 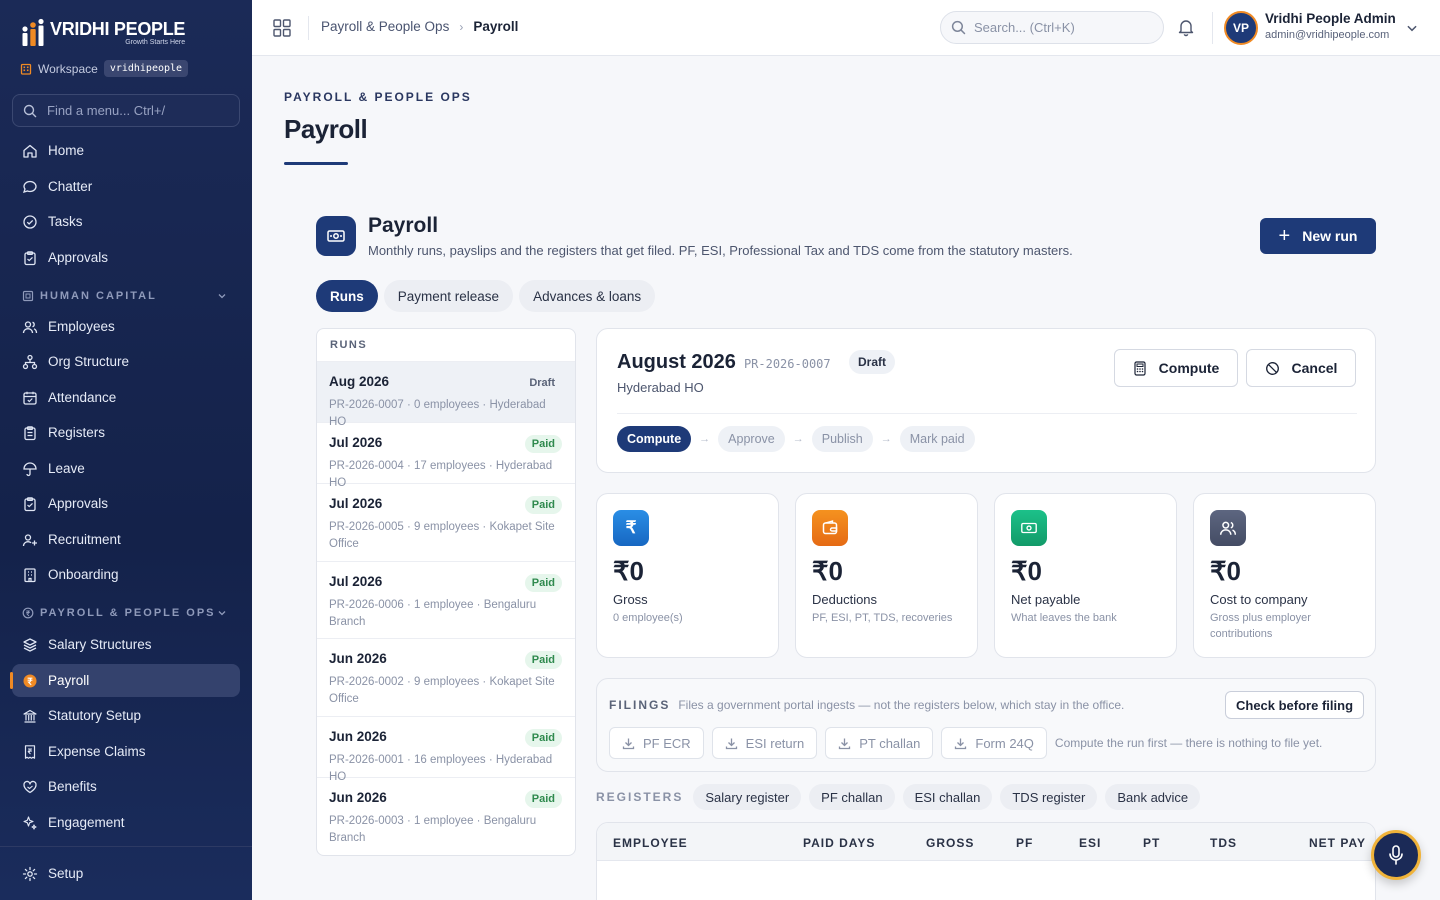 I want to click on kpi-net-payable: ₹0 Net payable What leaves the bank, so click(x=1085, y=575).